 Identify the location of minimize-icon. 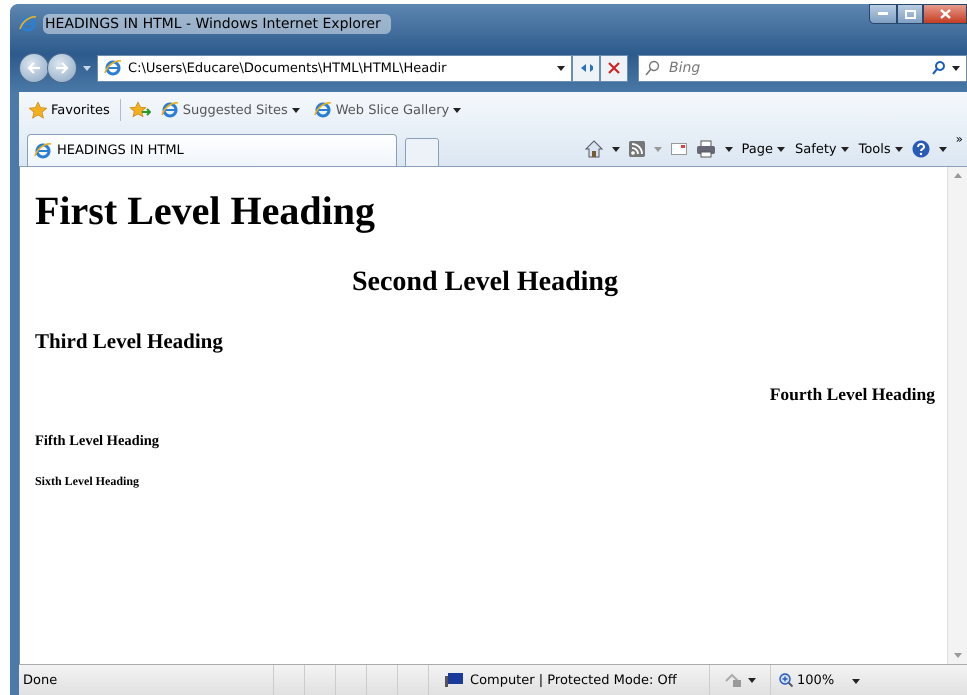
(883, 14).